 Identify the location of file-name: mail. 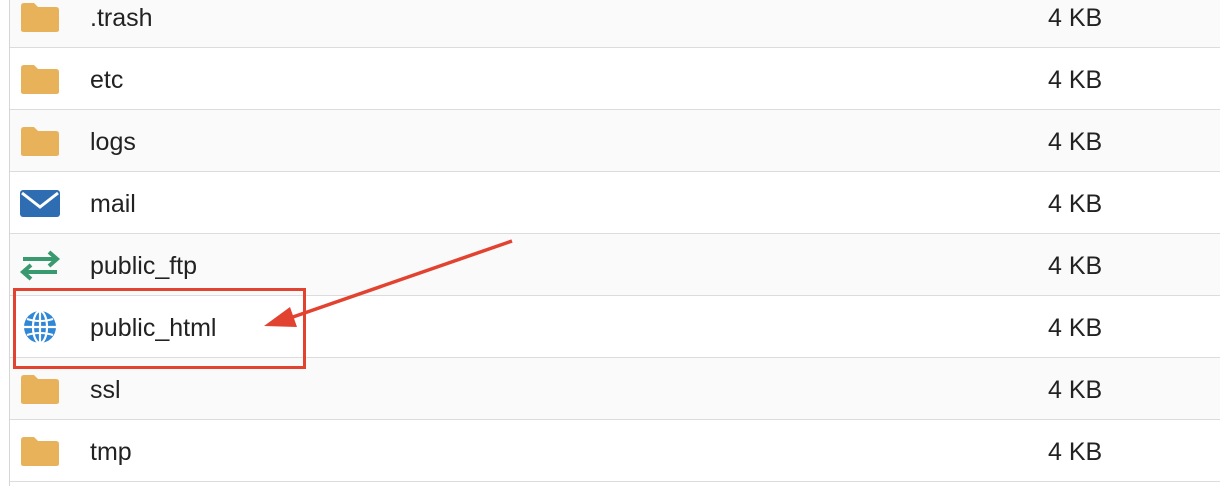
(113, 204).